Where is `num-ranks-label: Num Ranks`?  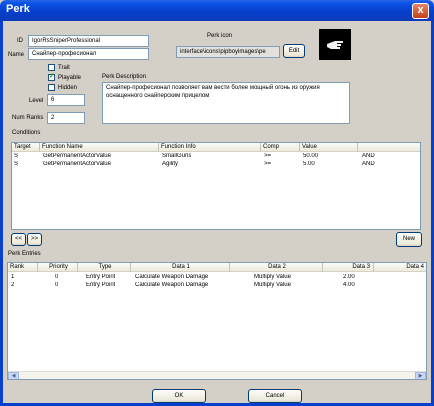
num-ranks-label: Num Ranks is located at coordinates (28, 118).